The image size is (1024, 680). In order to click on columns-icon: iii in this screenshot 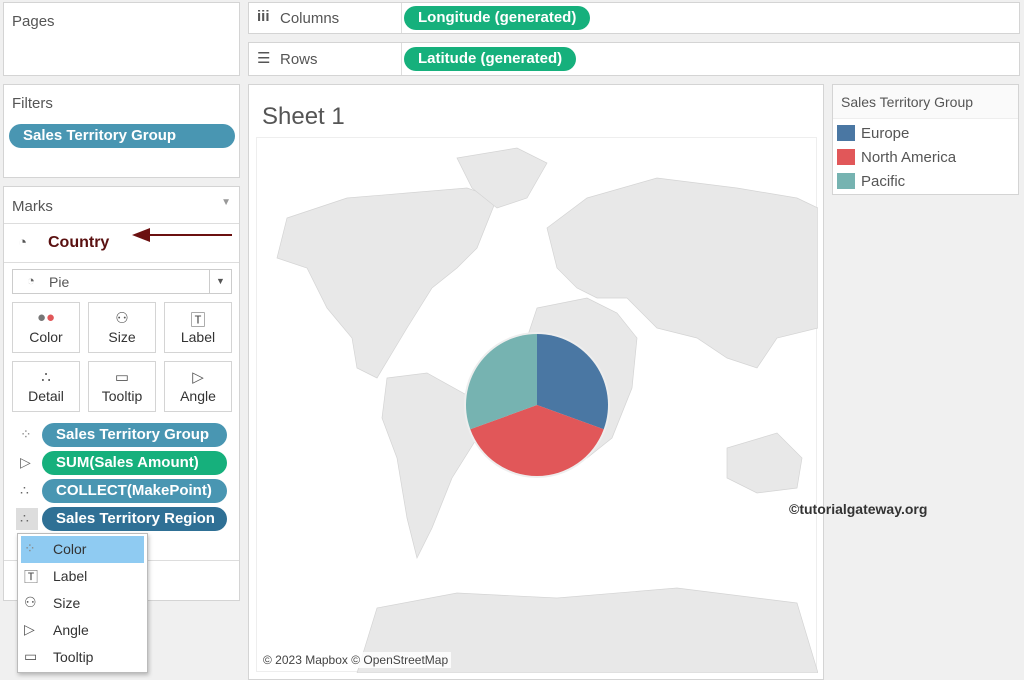, I will do `click(263, 16)`.